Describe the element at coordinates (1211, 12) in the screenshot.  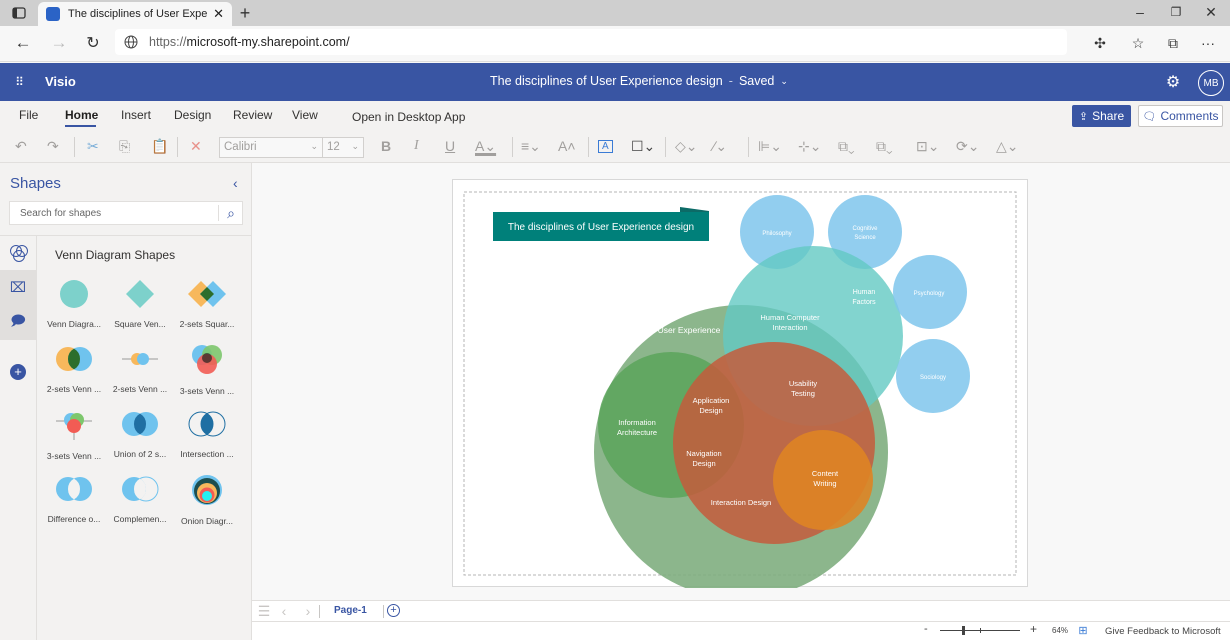
I see `close-window-icon: ✕` at that location.